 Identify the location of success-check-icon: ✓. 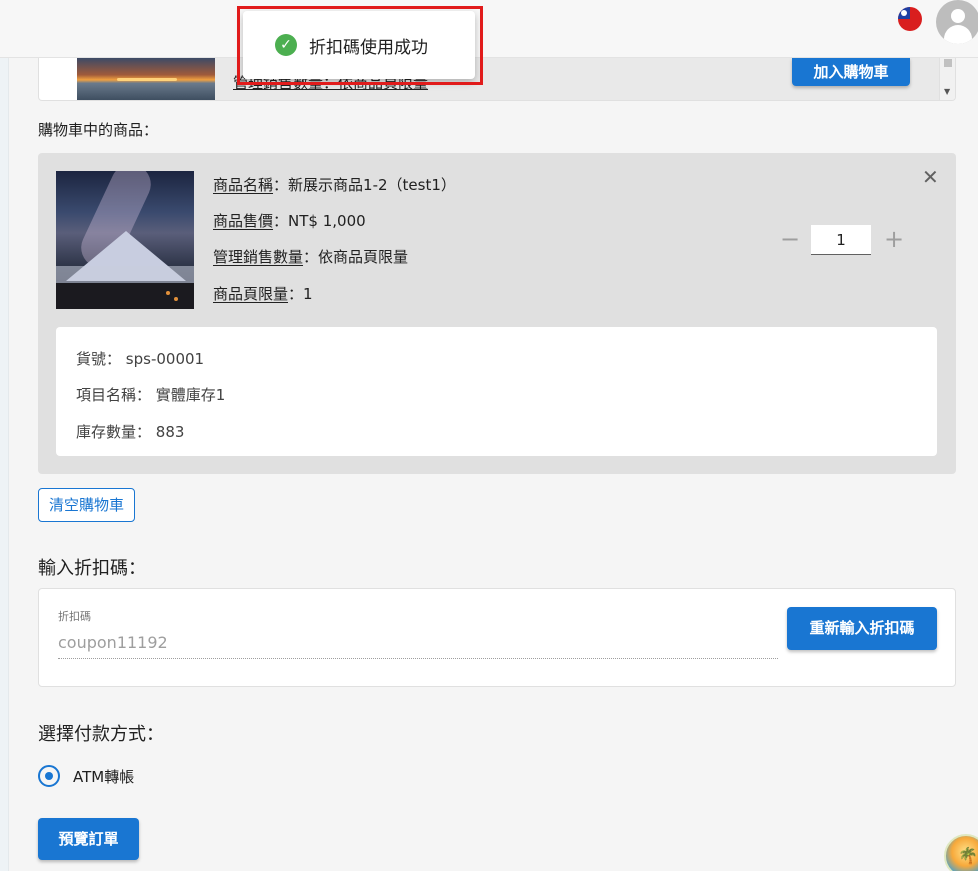
(286, 45).